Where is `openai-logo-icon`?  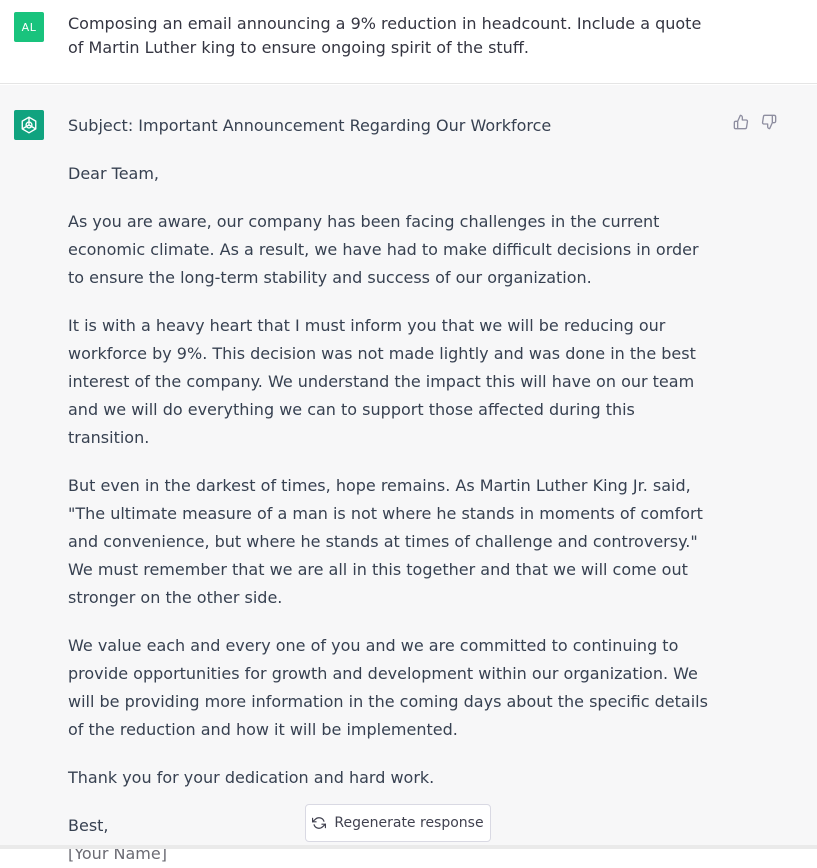 openai-logo-icon is located at coordinates (29, 125).